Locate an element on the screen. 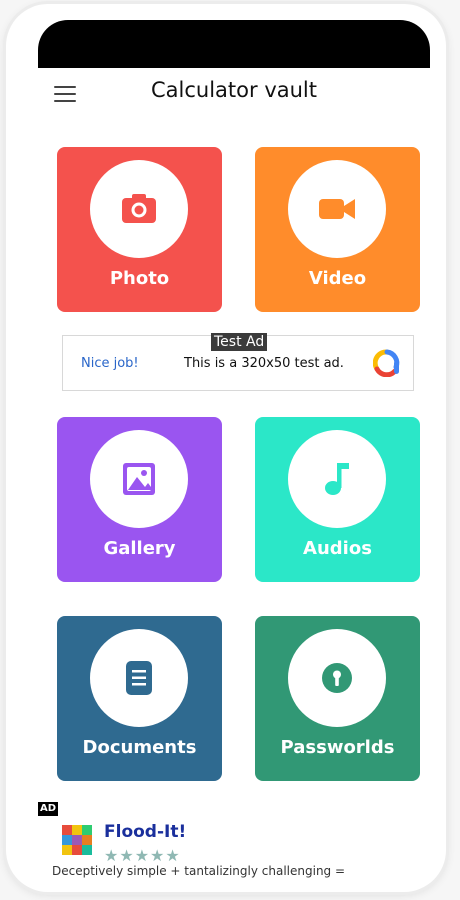  lock-icon is located at coordinates (337, 678).